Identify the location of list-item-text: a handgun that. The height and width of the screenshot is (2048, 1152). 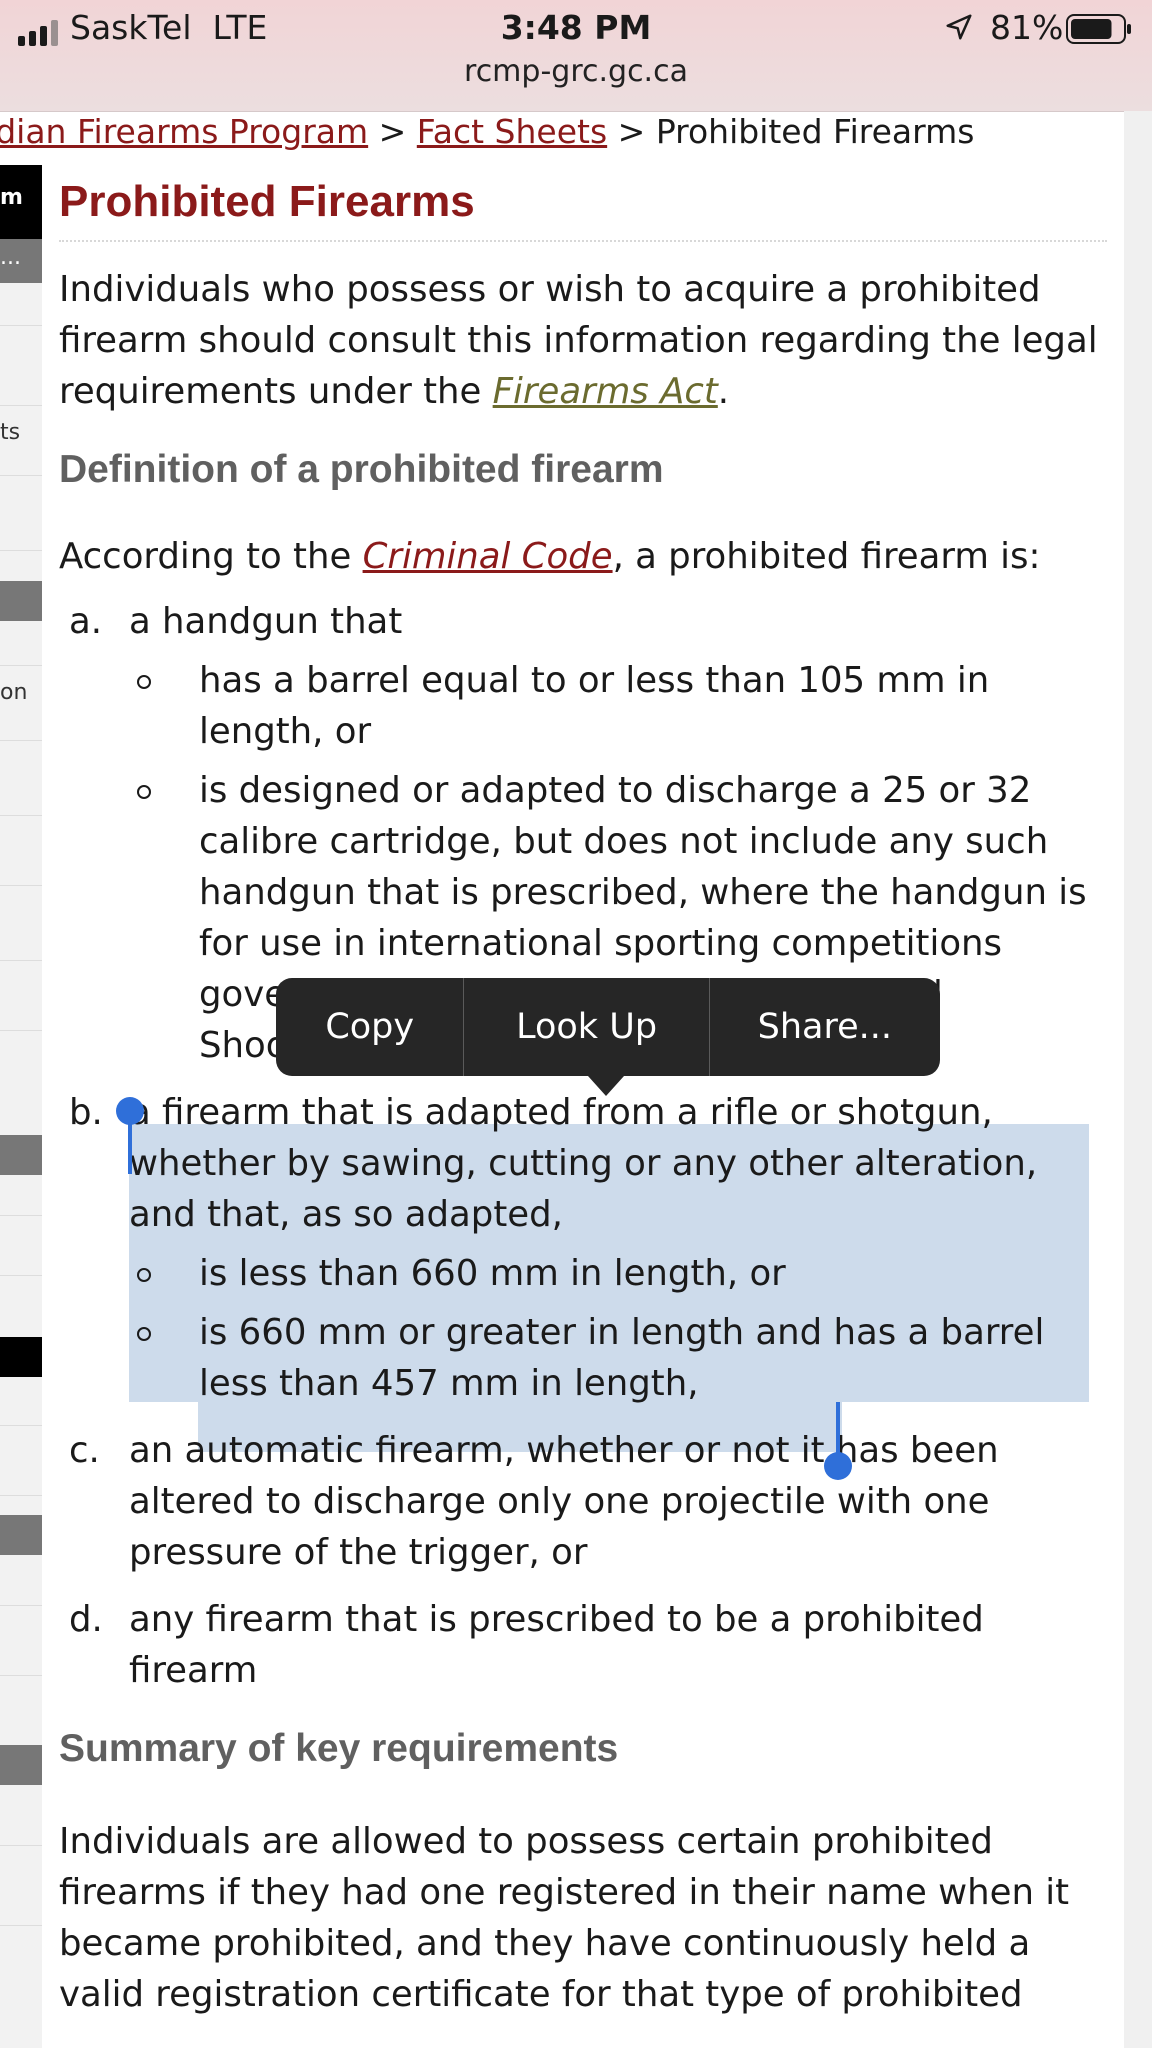
(266, 621).